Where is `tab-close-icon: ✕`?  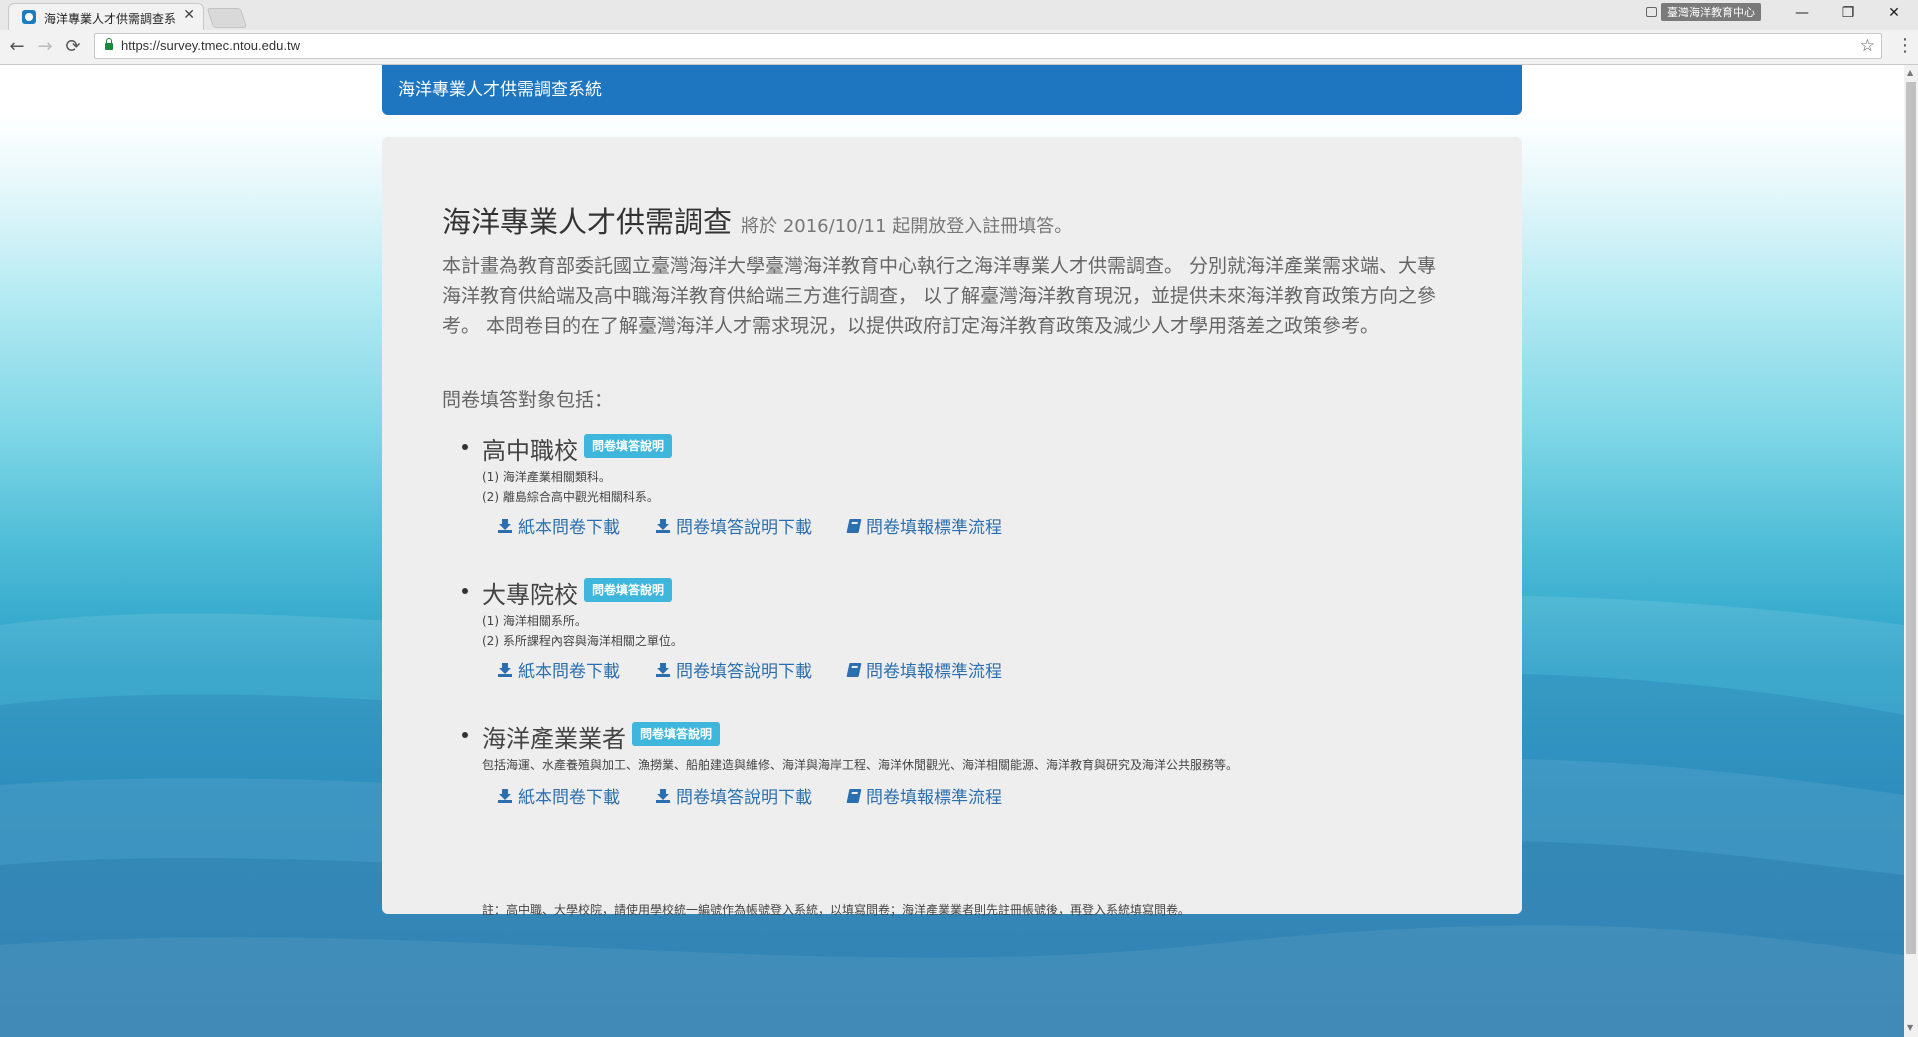 tab-close-icon: ✕ is located at coordinates (189, 15).